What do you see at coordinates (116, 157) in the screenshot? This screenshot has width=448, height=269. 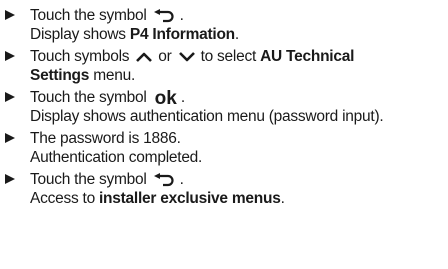 I see `step-4-line-2: Authentication completed.` at bounding box center [116, 157].